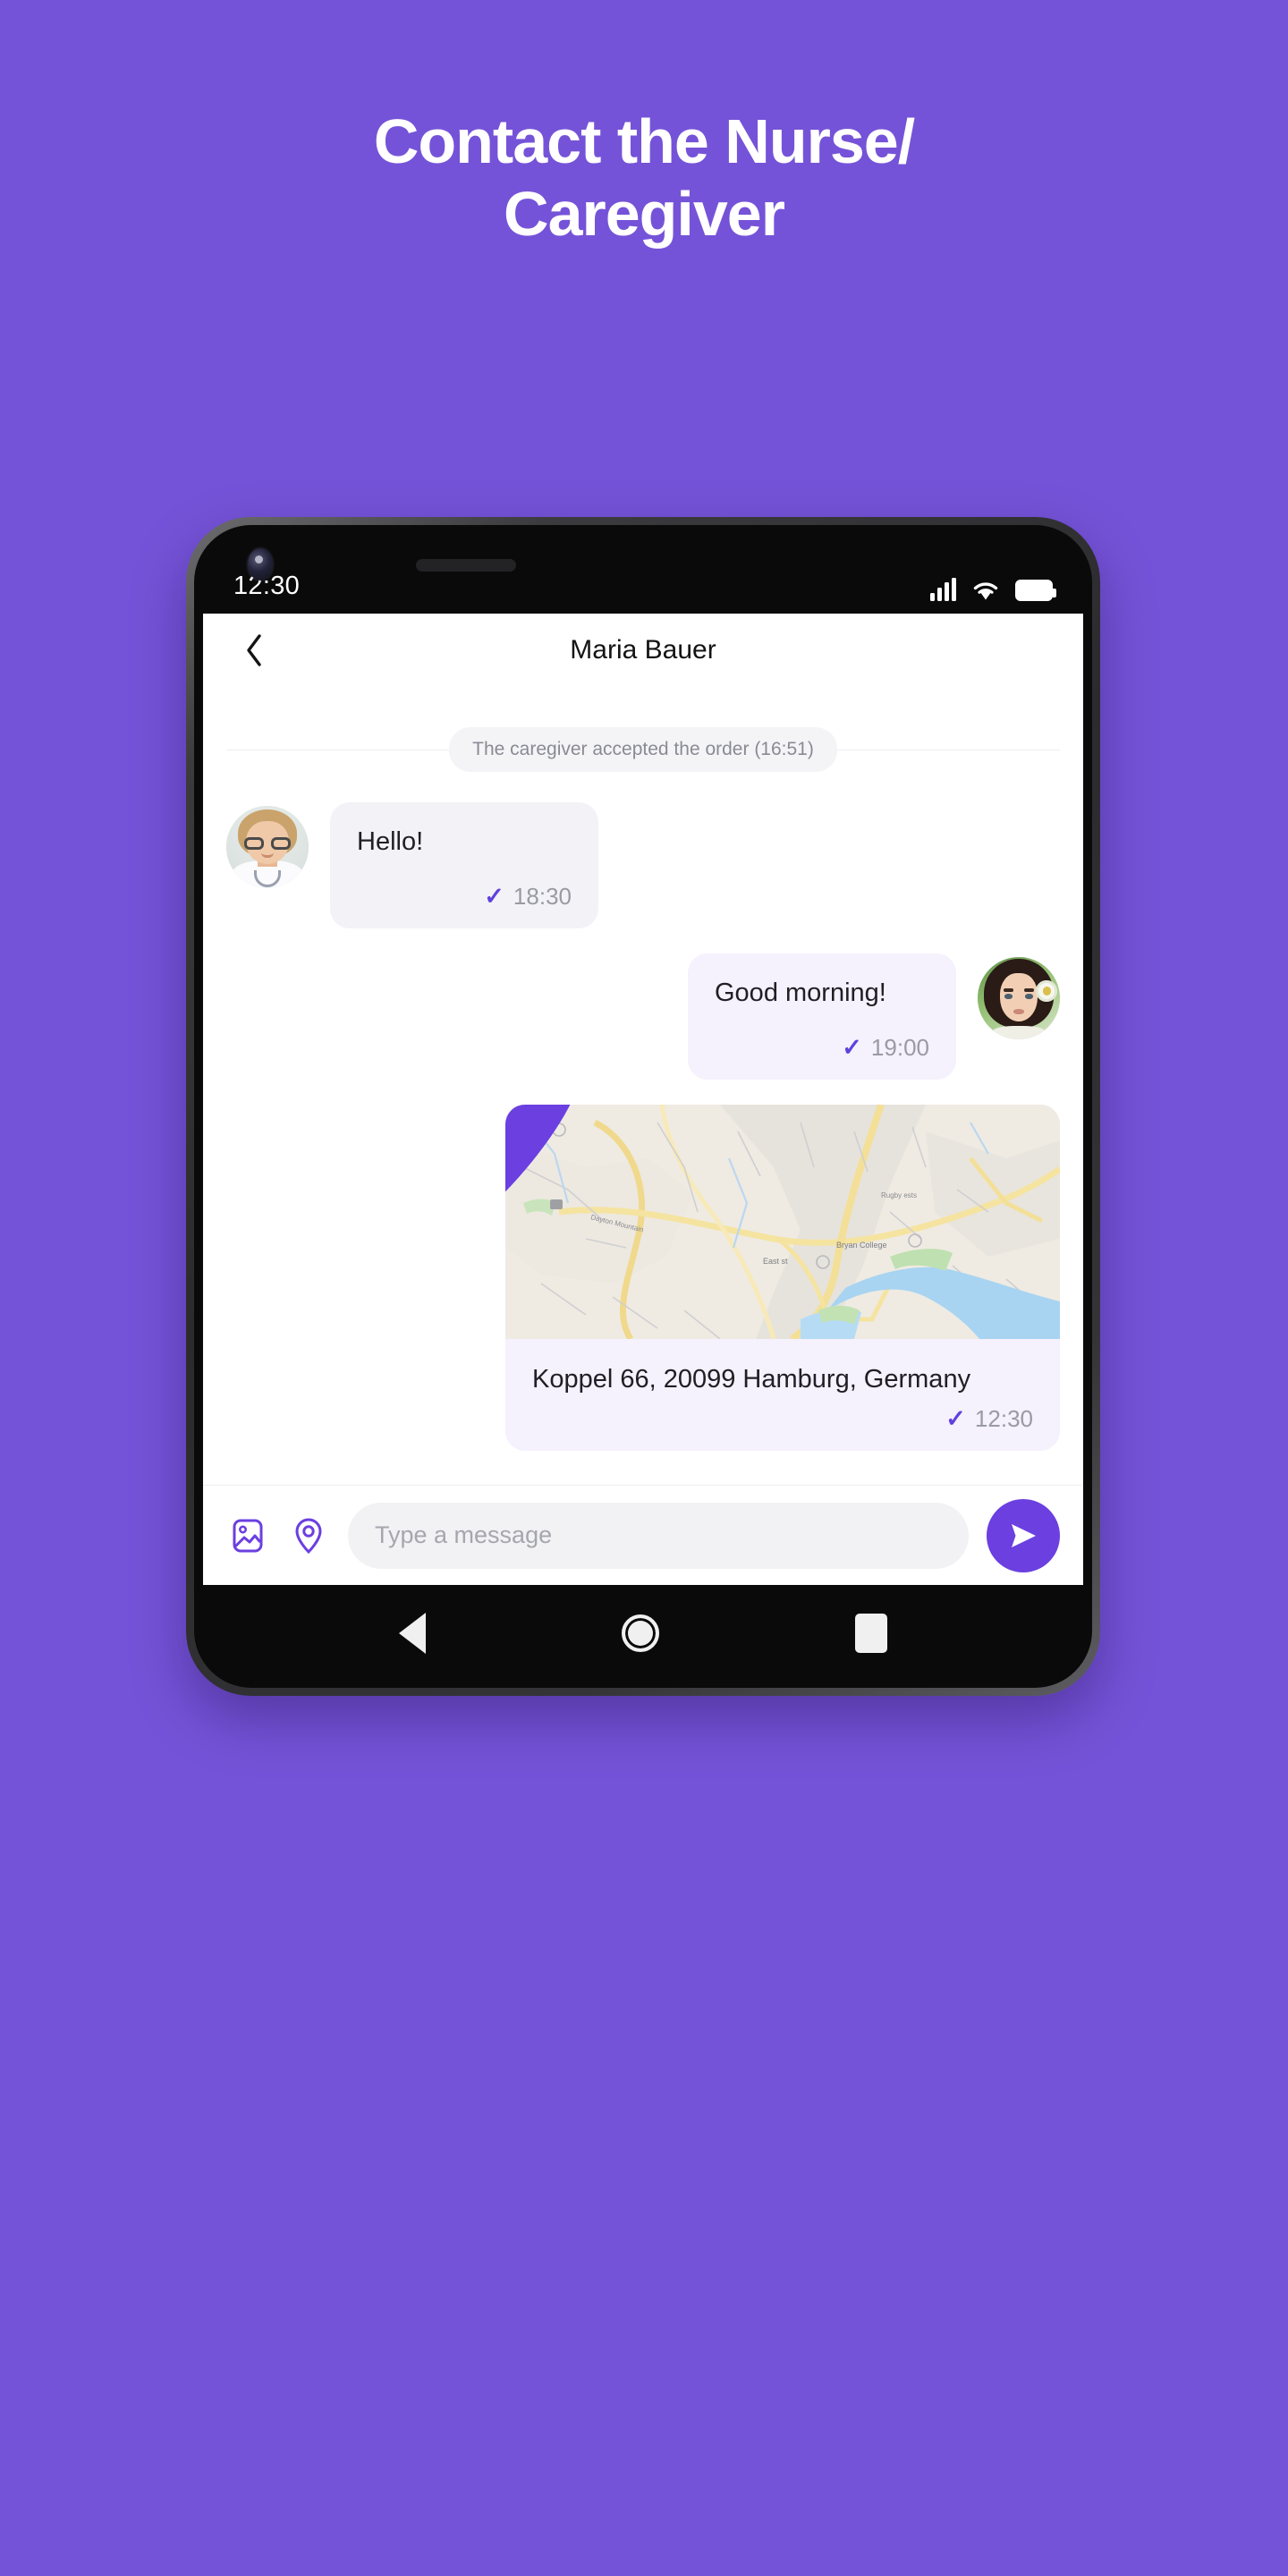 The height and width of the screenshot is (2576, 1288). I want to click on message-composer, so click(643, 1535).